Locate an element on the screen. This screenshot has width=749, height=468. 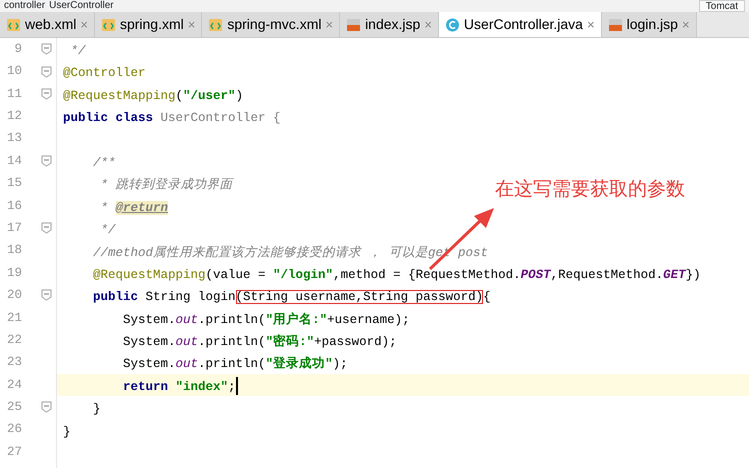
line-number: 15 is located at coordinates (14, 183).